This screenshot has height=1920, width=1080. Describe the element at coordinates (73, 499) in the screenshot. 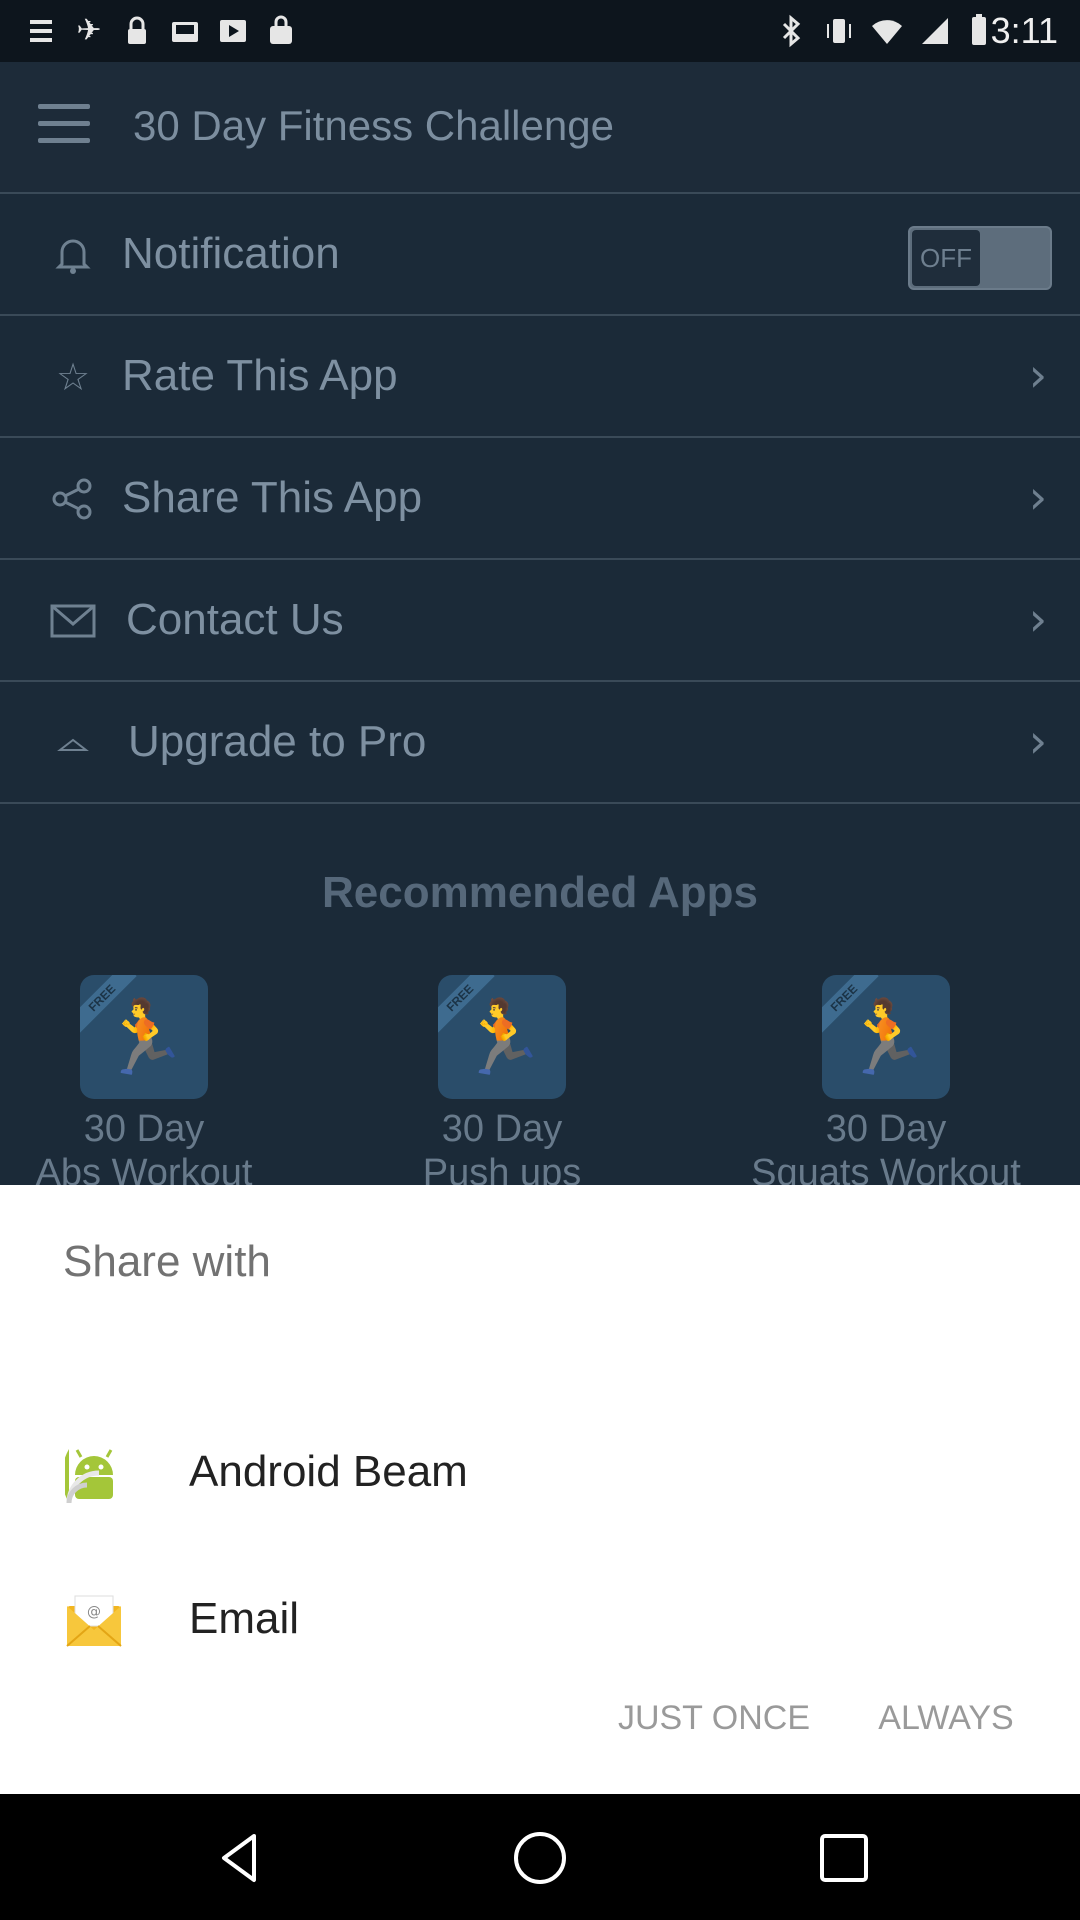

I see `share-icon` at that location.